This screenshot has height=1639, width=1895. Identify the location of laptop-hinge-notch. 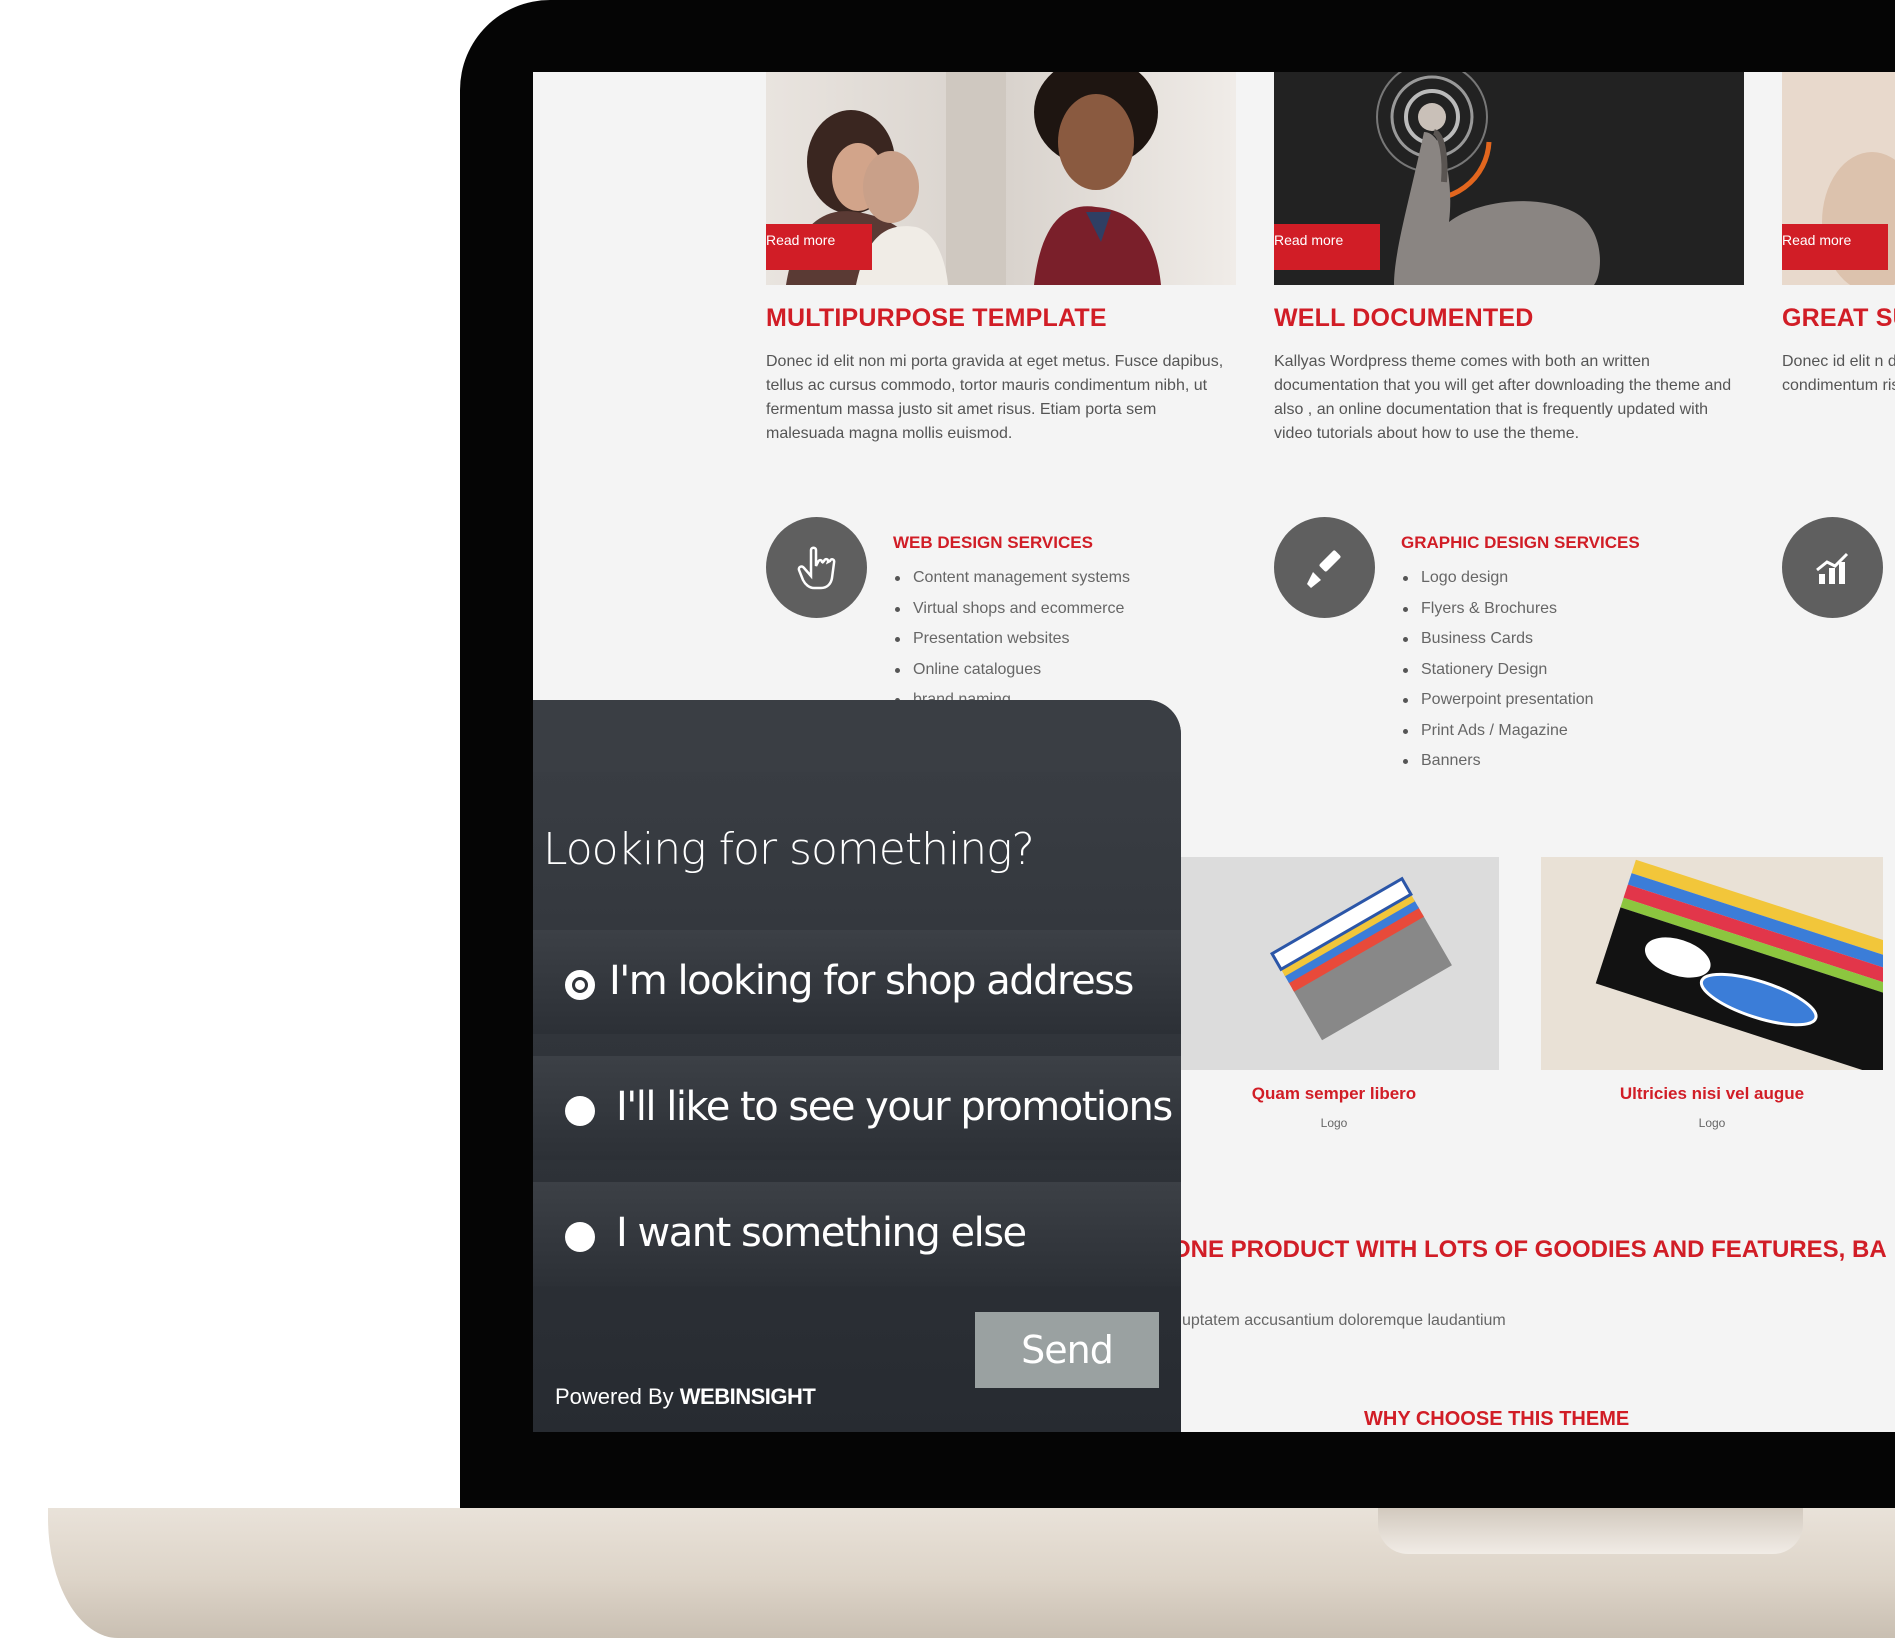
(1590, 1531).